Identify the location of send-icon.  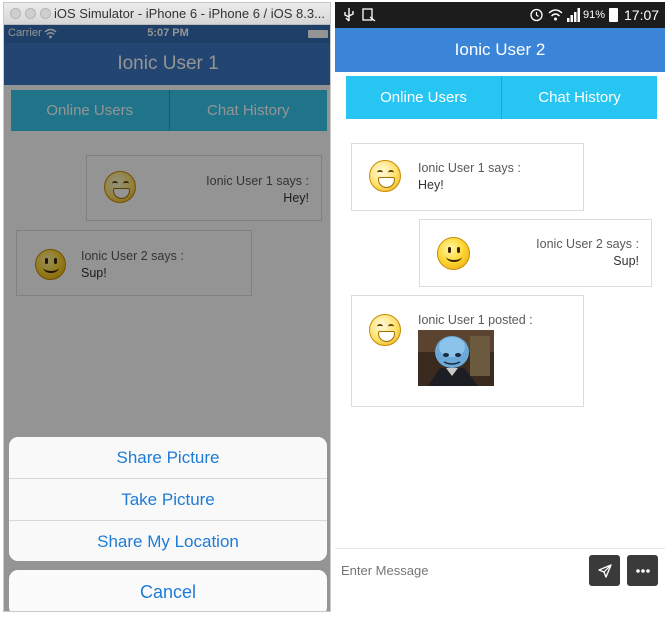
(604, 570).